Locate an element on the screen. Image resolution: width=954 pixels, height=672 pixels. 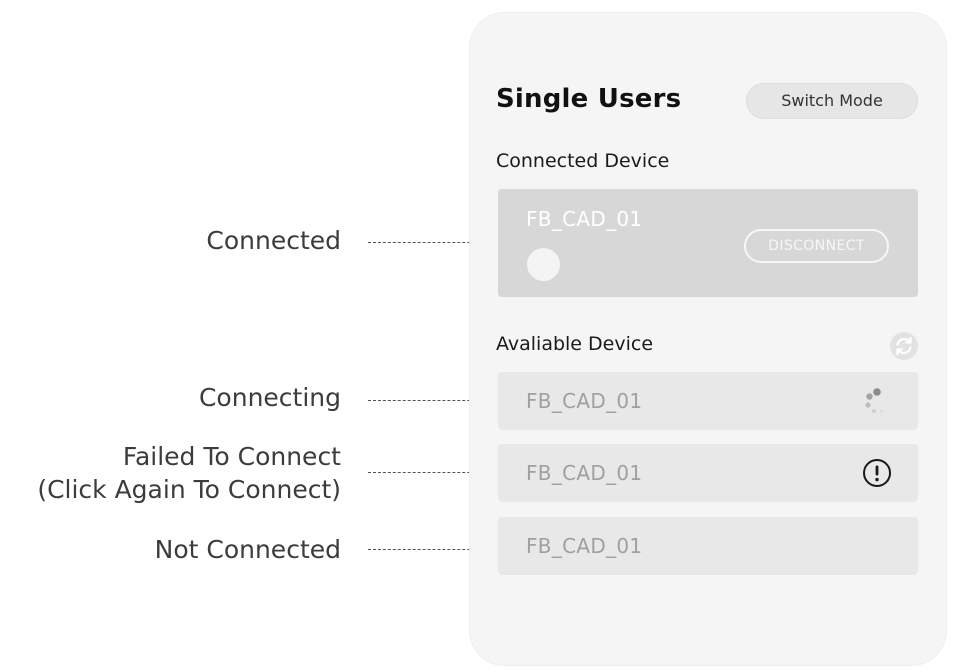
device-row-connecting: FB_CAD_01 is located at coordinates (708, 401).